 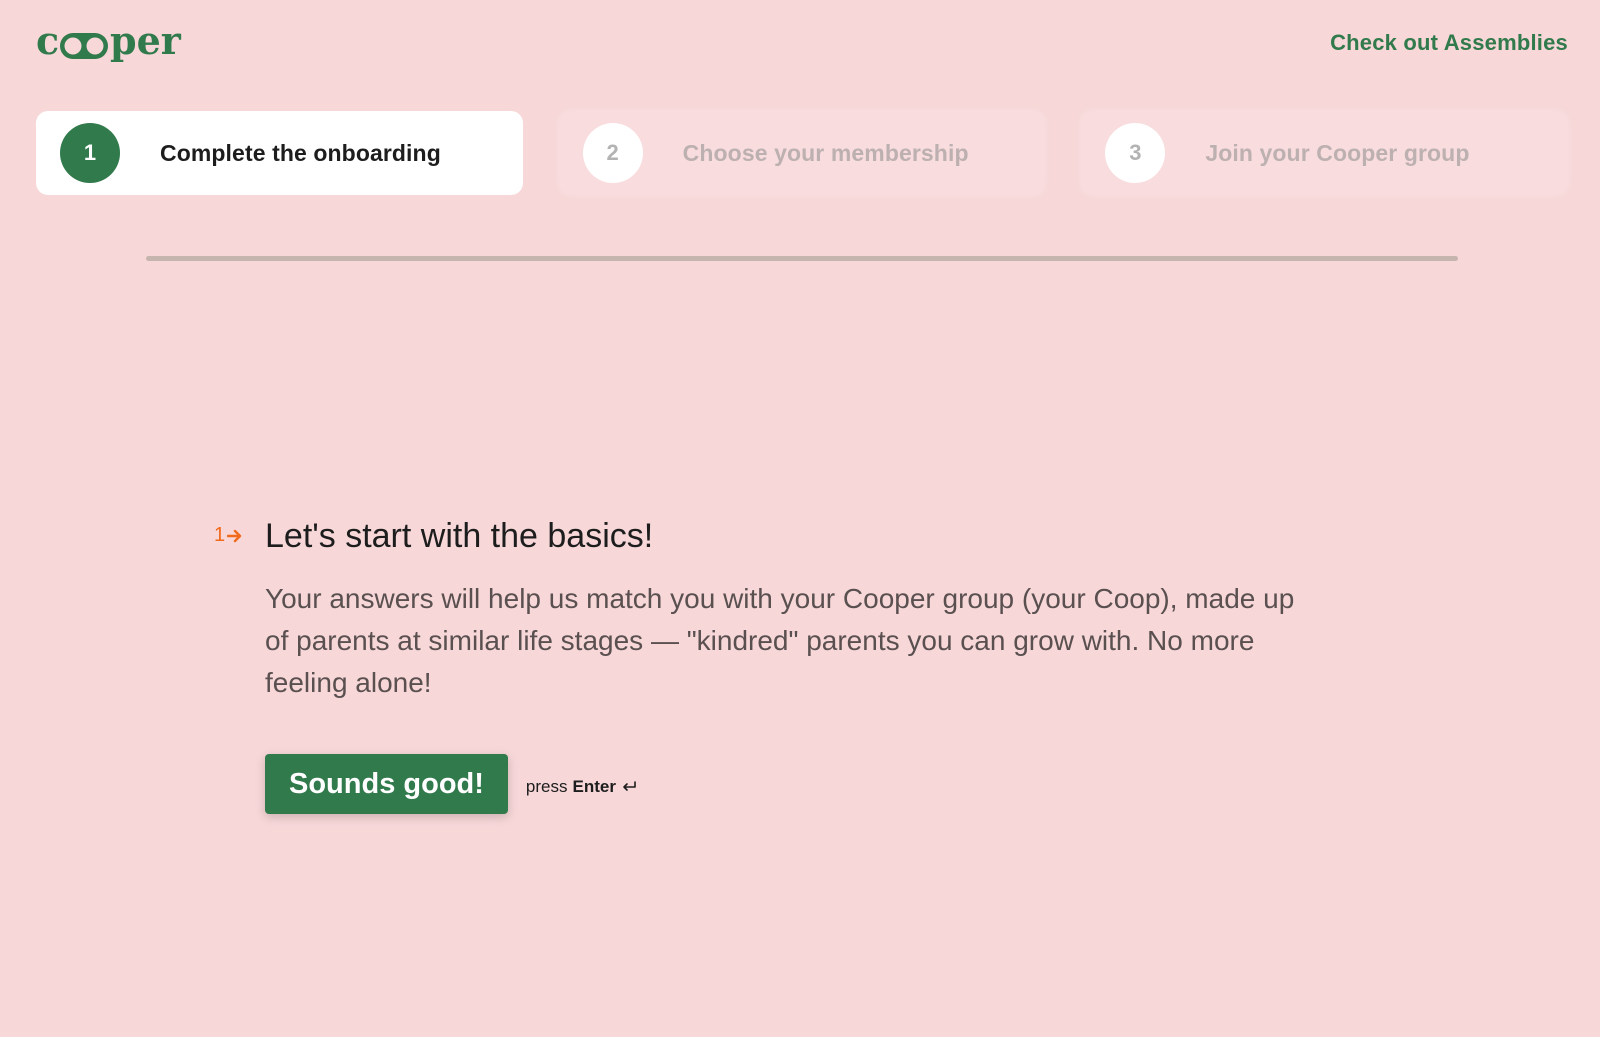 I want to click on question-actions: Sounds good! press Enter, so click(x=789, y=784).